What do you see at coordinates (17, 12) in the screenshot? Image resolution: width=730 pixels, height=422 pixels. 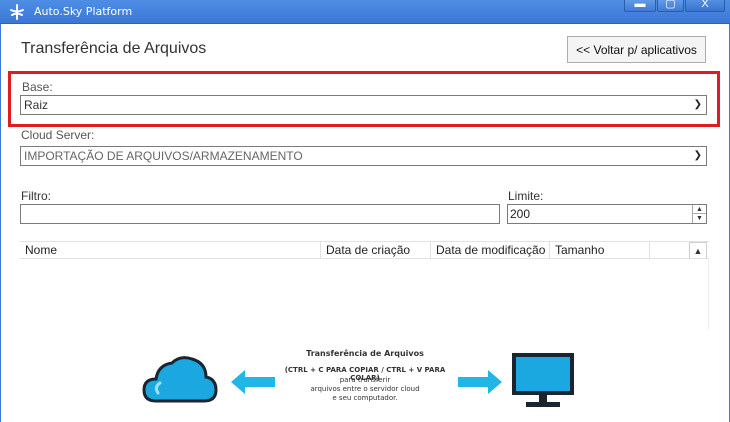 I see `app-logo-icon` at bounding box center [17, 12].